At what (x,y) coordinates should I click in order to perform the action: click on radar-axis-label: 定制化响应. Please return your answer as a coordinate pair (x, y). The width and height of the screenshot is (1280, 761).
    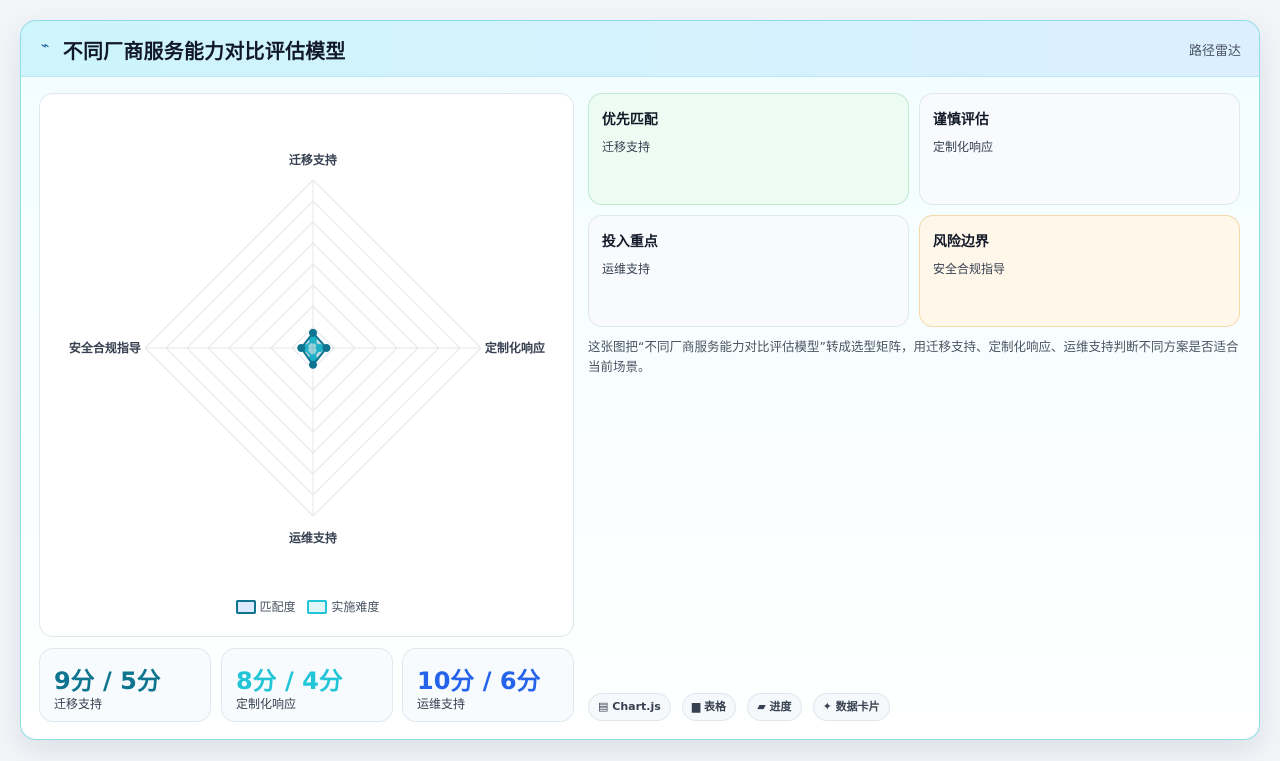
    Looking at the image, I should click on (515, 347).